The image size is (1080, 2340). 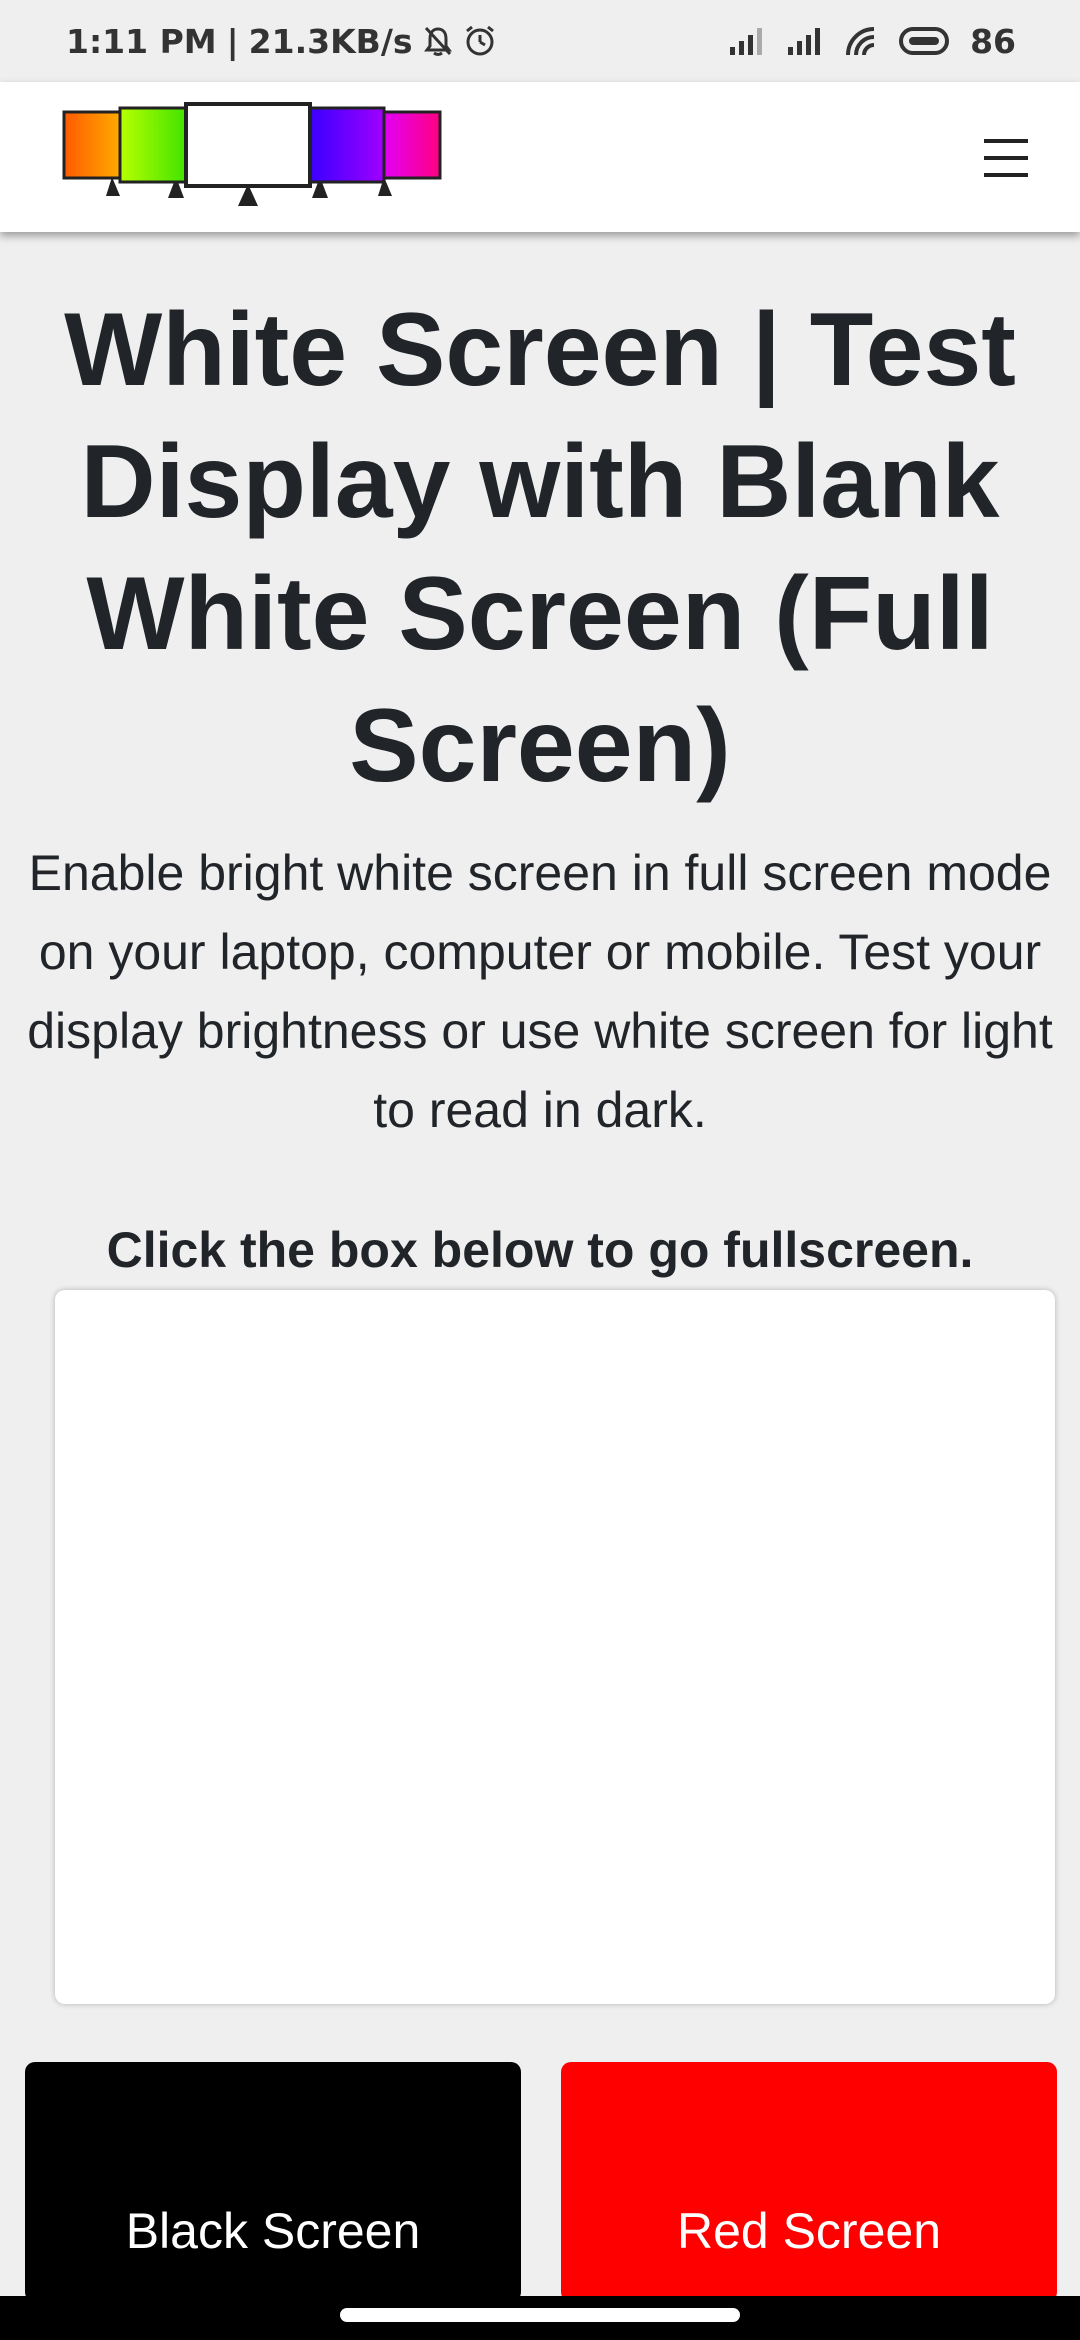 I want to click on black-screen-button: Black Screen, so click(x=273, y=2182).